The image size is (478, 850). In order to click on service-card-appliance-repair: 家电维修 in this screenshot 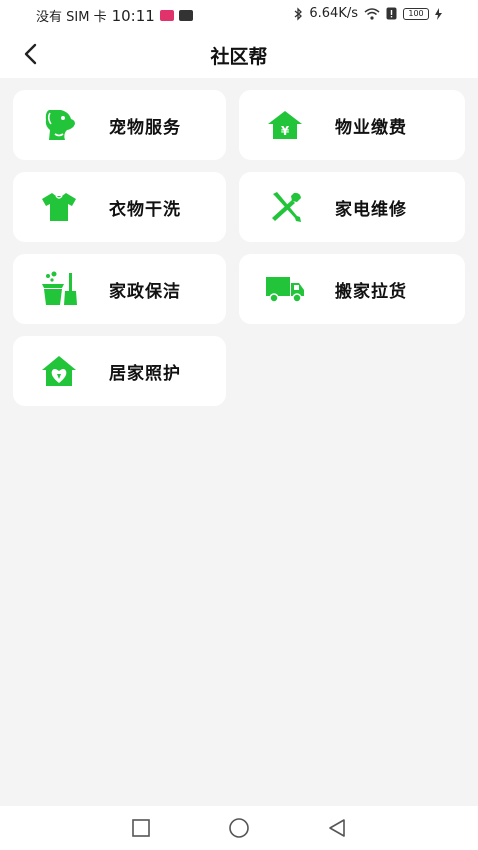, I will do `click(352, 207)`.